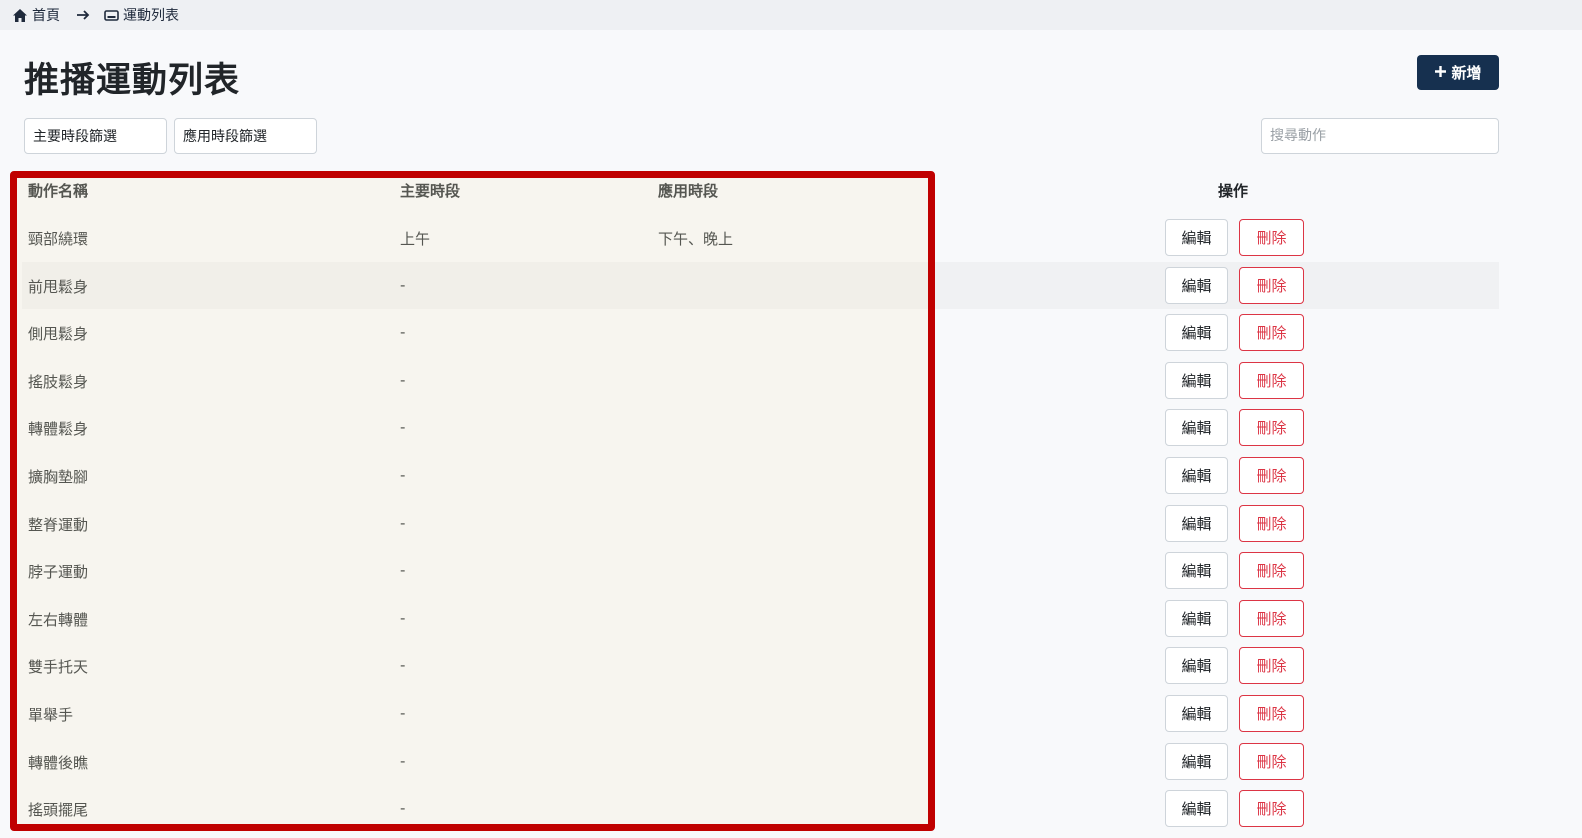  What do you see at coordinates (760, 238) in the screenshot?
I see `table-row: 頸部繞環 上午 下午、晚上 編輯 刪除` at bounding box center [760, 238].